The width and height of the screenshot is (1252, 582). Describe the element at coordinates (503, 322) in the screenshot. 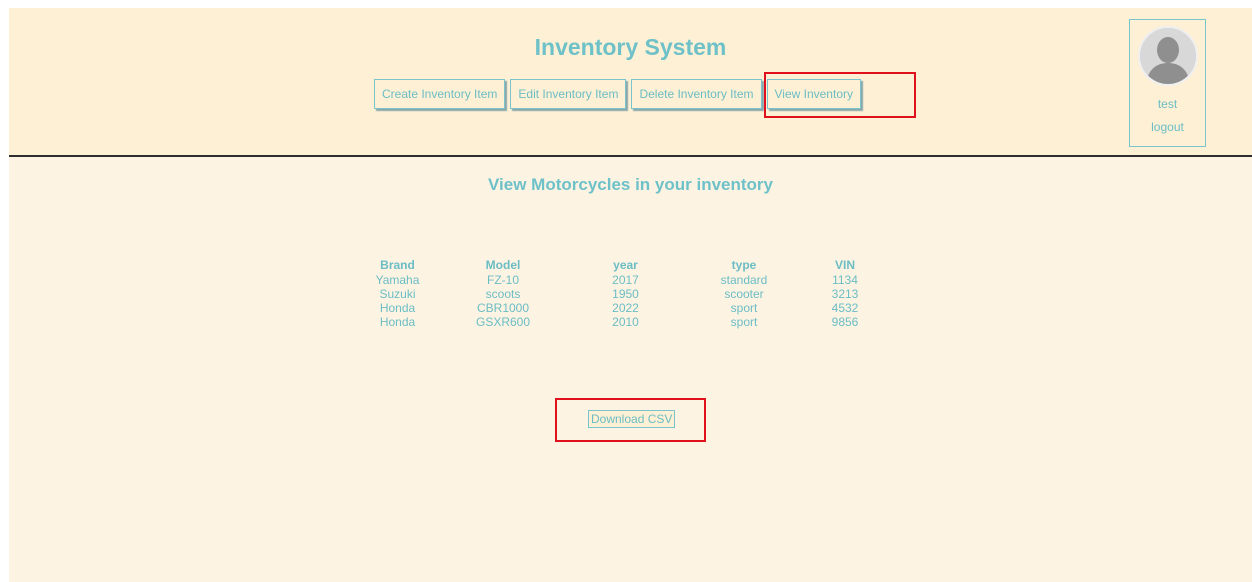

I see `cell-model: GSXR600` at that location.